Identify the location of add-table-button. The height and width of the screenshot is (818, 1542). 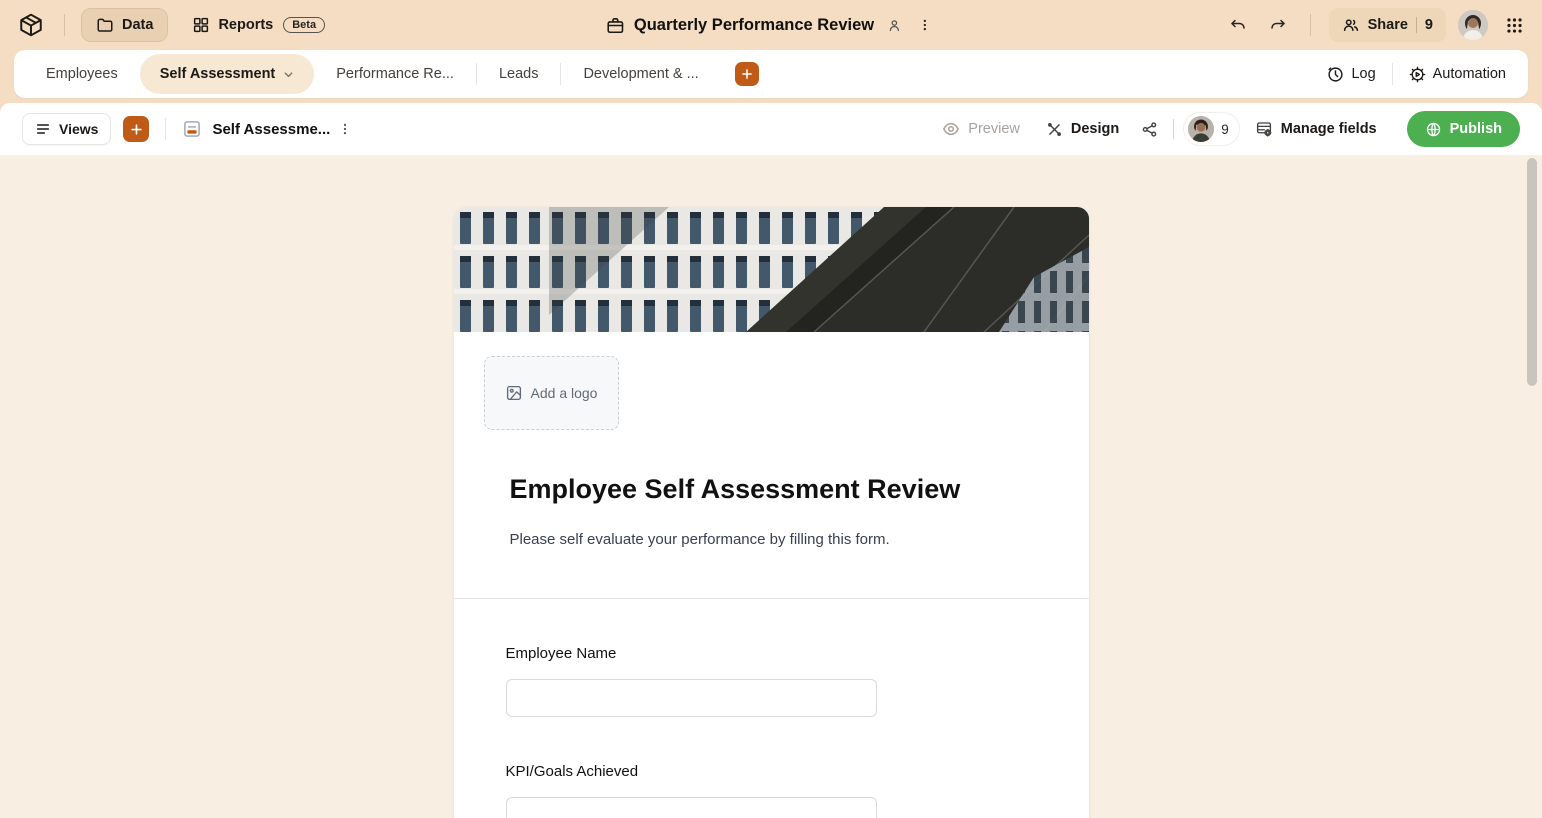
(746, 74).